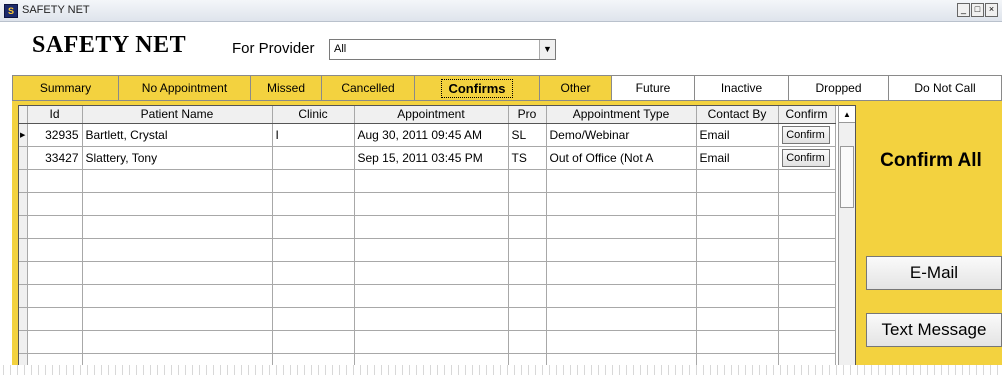 The height and width of the screenshot is (375, 1002). Describe the element at coordinates (273, 48) in the screenshot. I see `provider-label: For Provider` at that location.